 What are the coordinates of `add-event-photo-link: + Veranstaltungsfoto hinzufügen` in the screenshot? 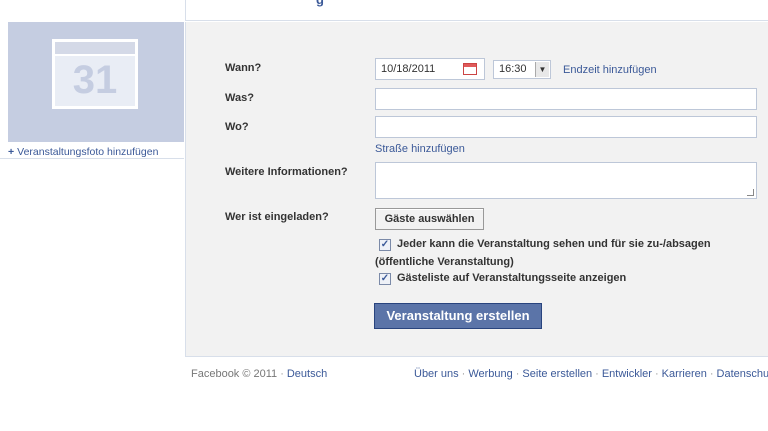 It's located at (83, 152).